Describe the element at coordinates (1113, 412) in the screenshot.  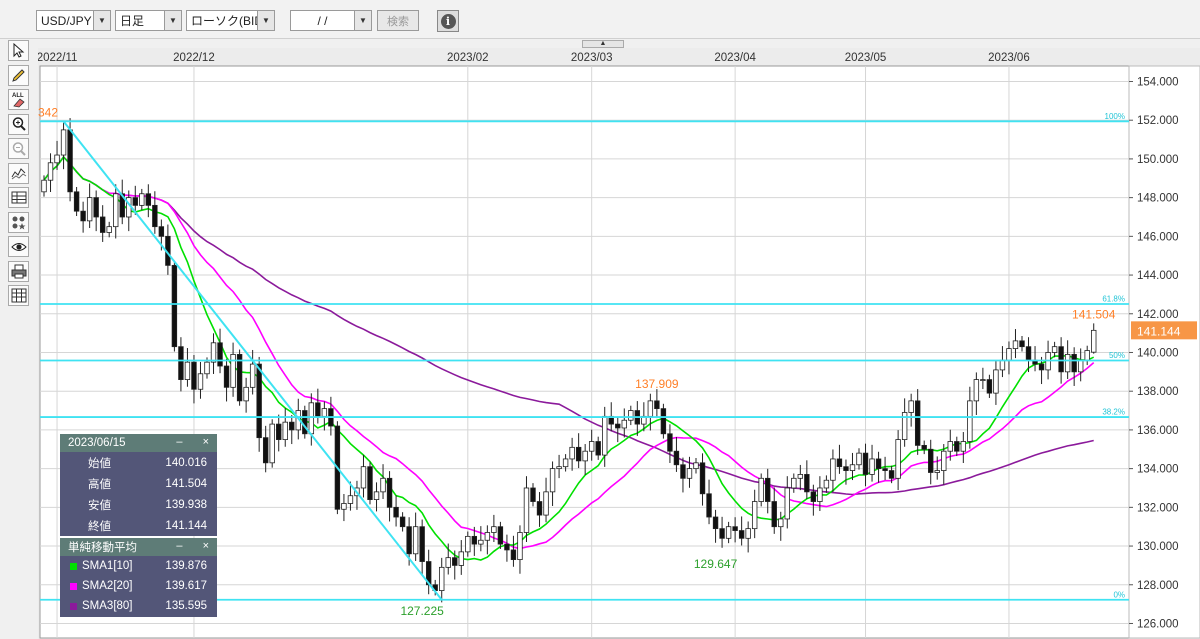
I see `fibonacci-label: 38.2%` at that location.